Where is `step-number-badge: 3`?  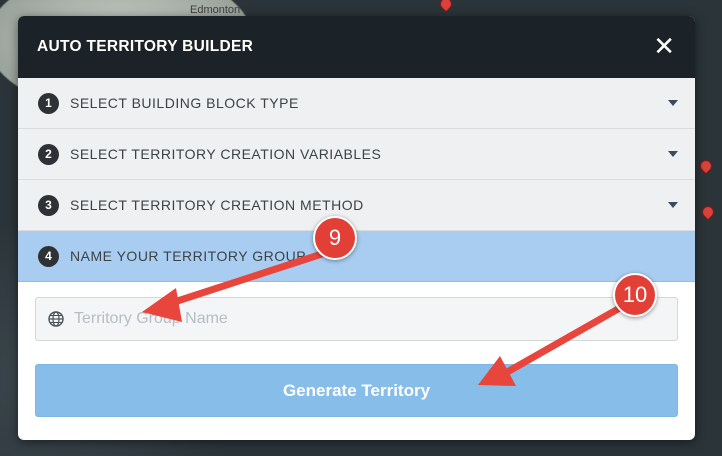
step-number-badge: 3 is located at coordinates (48, 205).